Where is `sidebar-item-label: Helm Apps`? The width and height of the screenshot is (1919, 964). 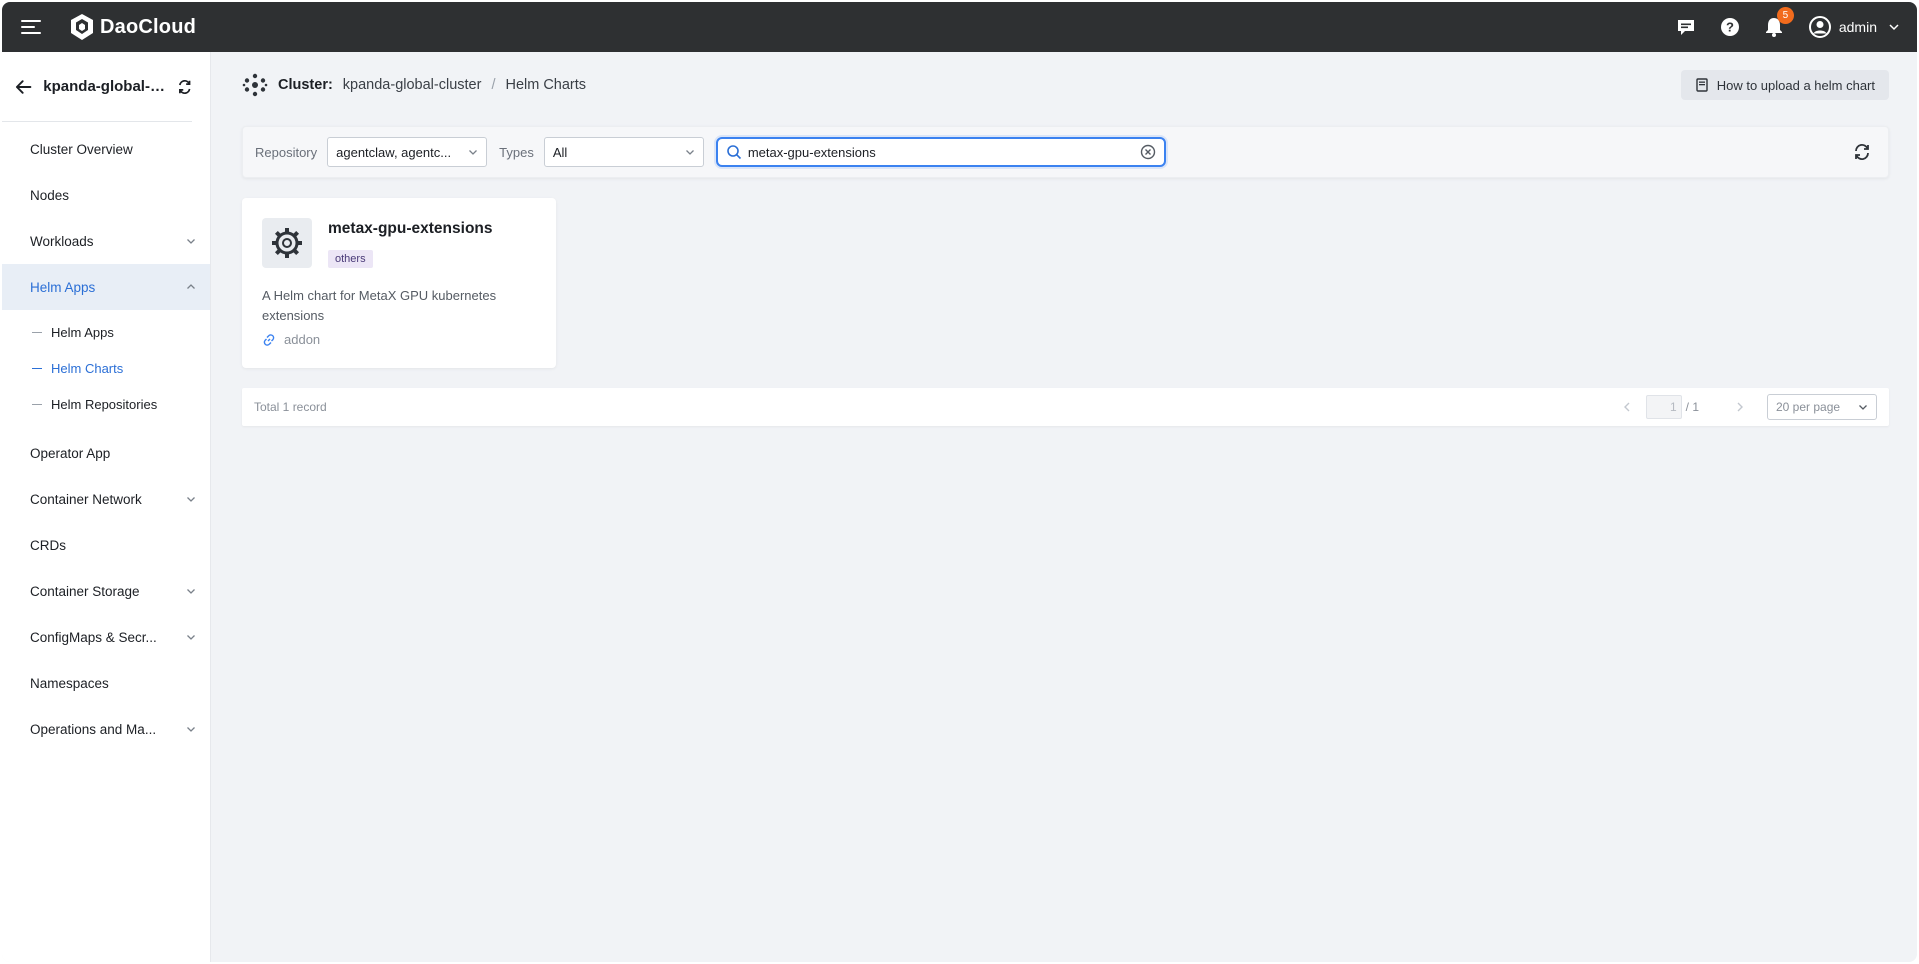
sidebar-item-label: Helm Apps is located at coordinates (63, 287).